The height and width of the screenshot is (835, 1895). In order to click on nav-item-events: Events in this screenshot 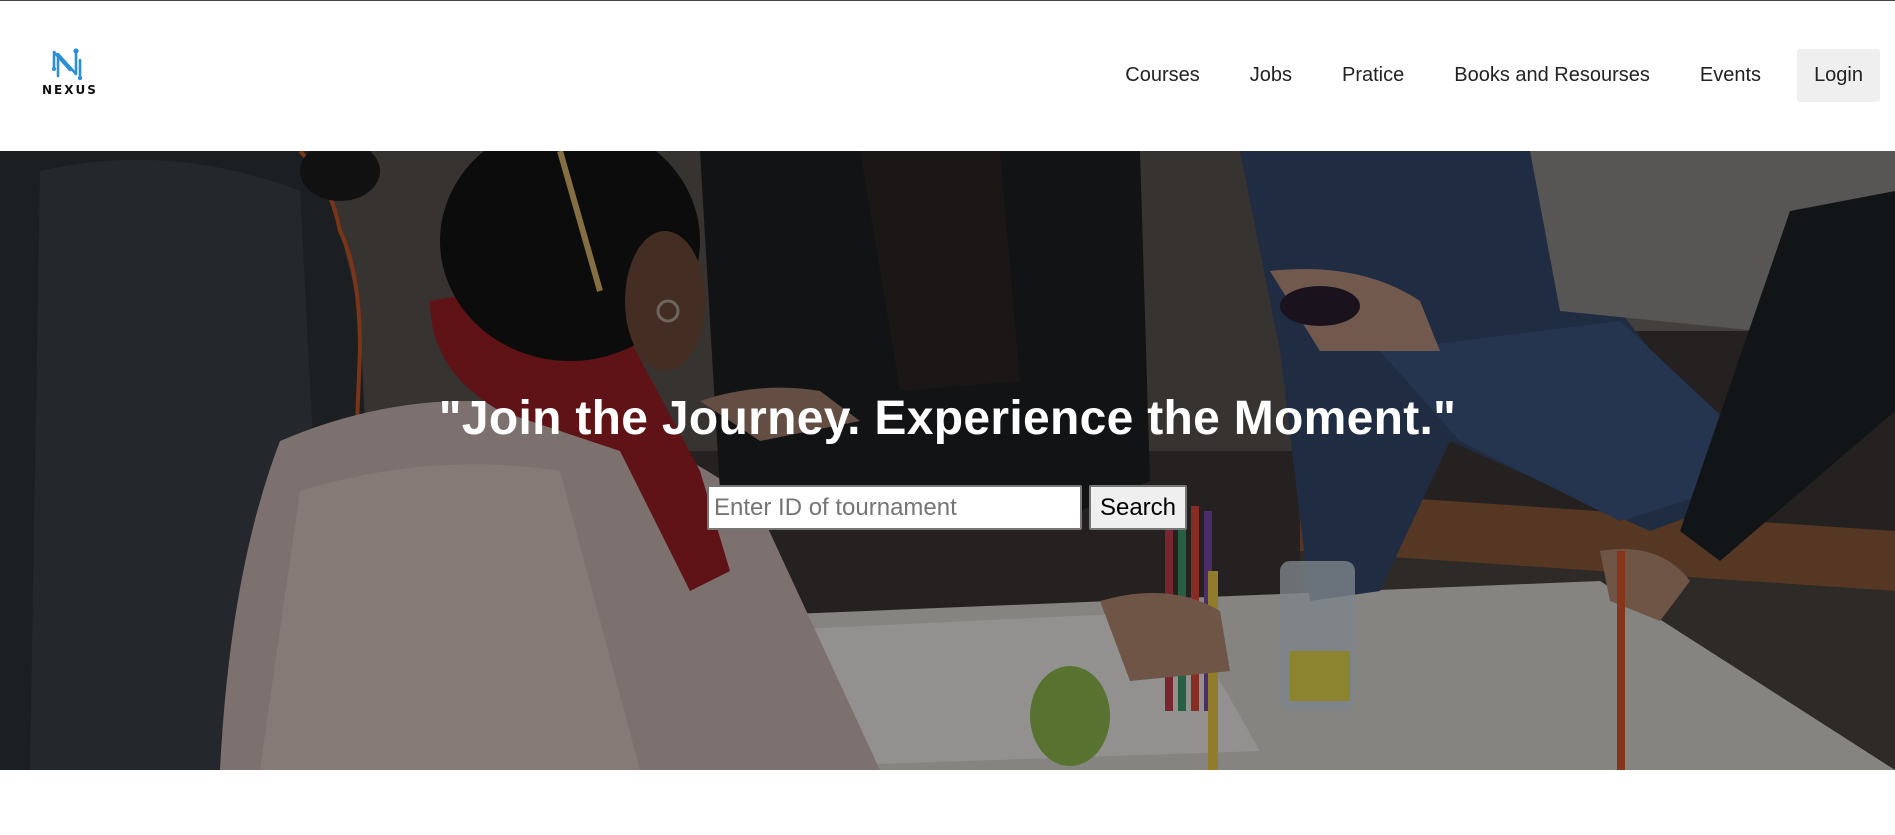, I will do `click(1730, 75)`.